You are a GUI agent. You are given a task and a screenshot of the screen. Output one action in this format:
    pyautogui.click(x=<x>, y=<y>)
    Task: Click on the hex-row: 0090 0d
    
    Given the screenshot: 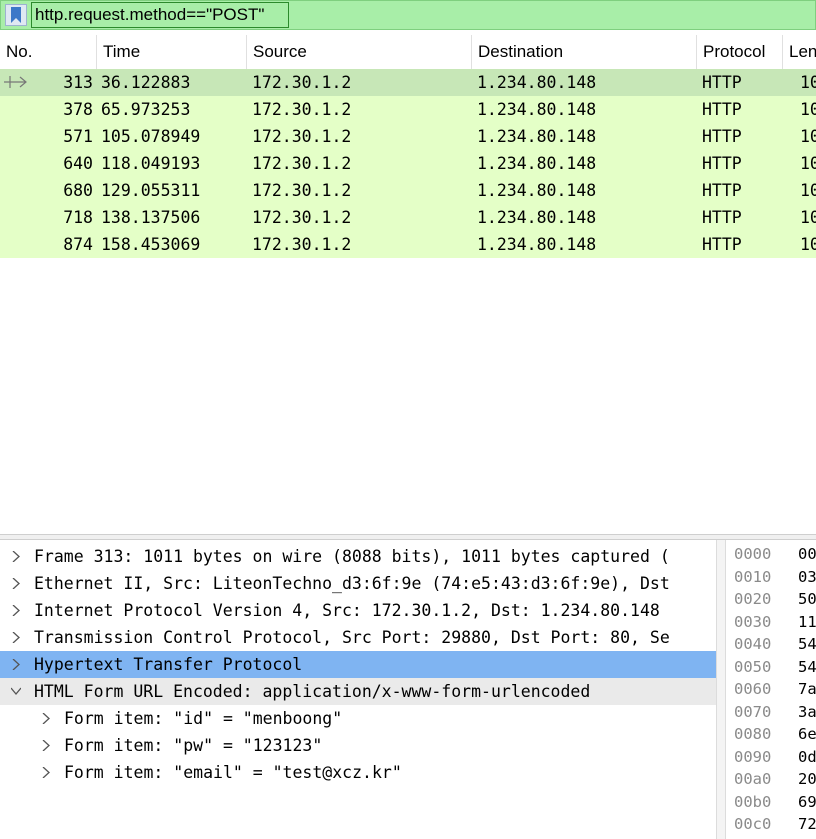 What is the action you would take?
    pyautogui.click(x=771, y=757)
    